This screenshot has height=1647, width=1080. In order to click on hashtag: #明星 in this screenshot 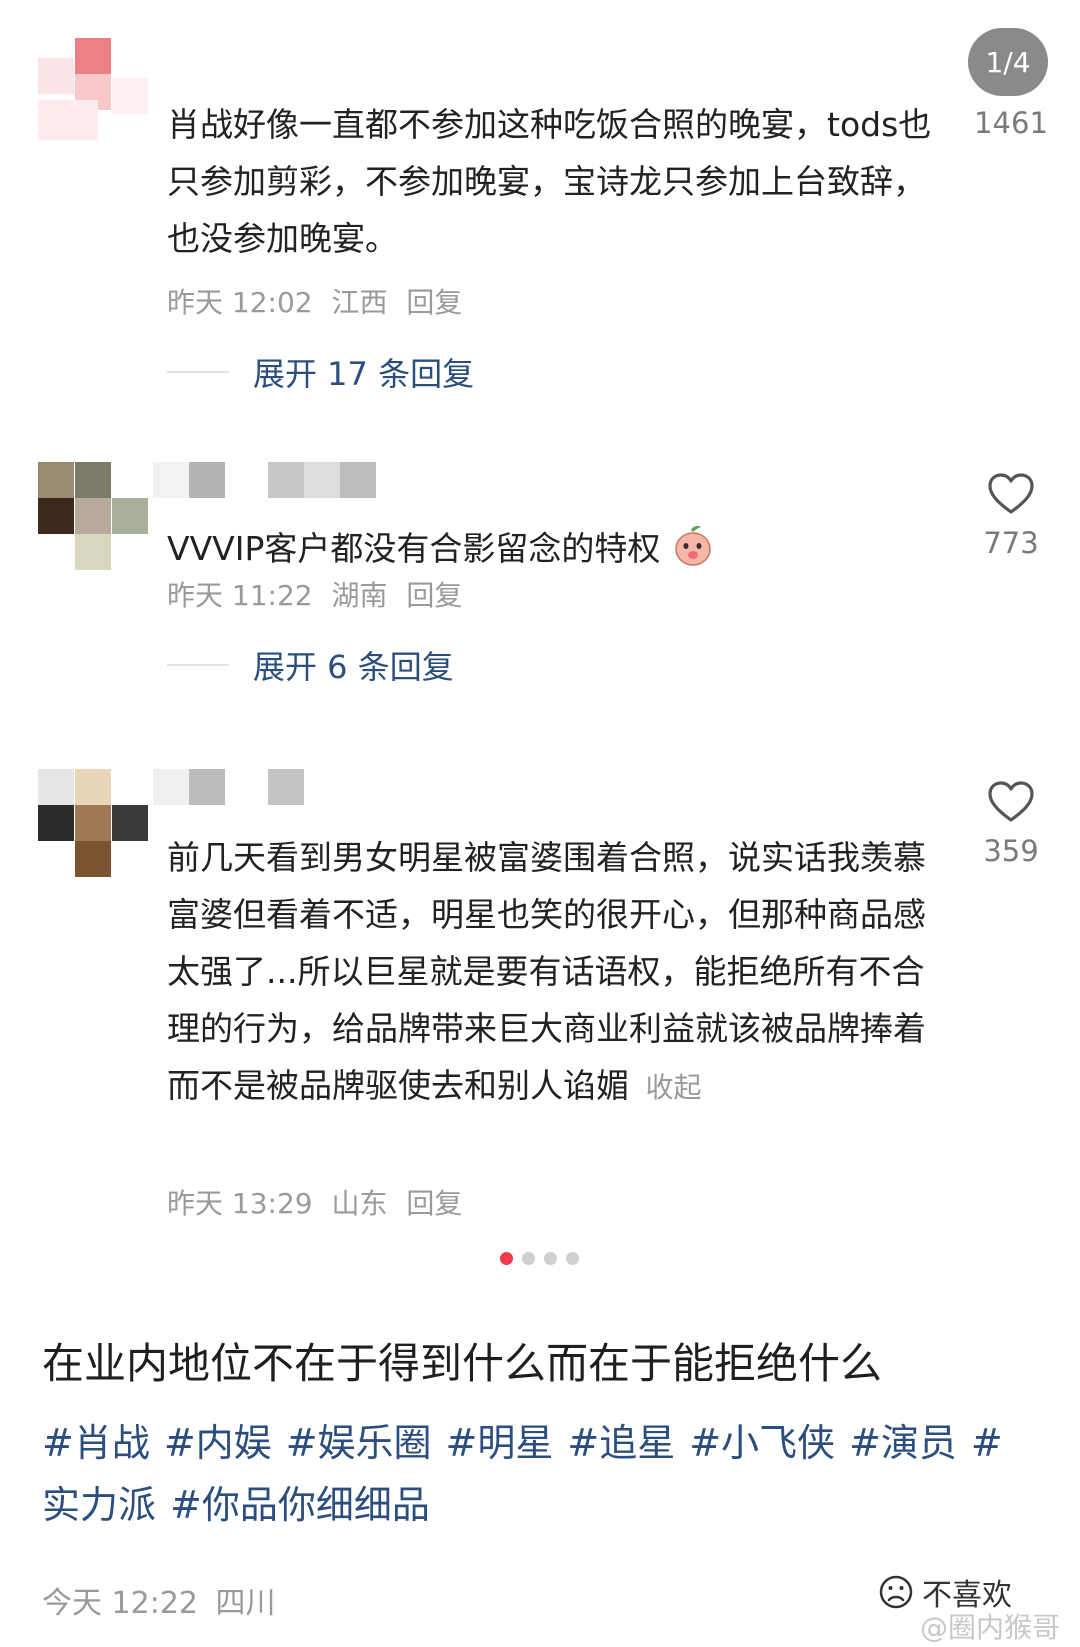, I will do `click(500, 1443)`.